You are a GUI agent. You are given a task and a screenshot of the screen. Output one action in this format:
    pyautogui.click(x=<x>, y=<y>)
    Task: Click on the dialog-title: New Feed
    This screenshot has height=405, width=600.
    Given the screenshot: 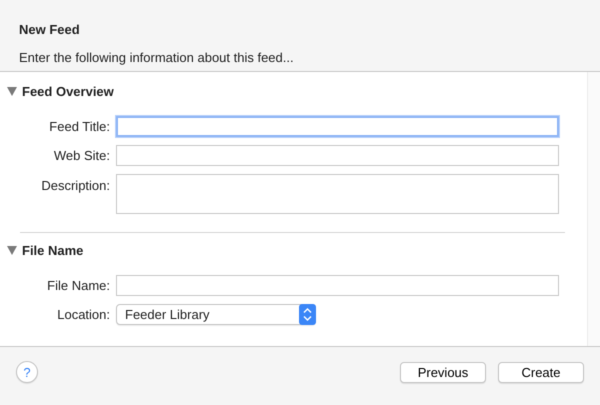 What is the action you would take?
    pyautogui.click(x=50, y=29)
    